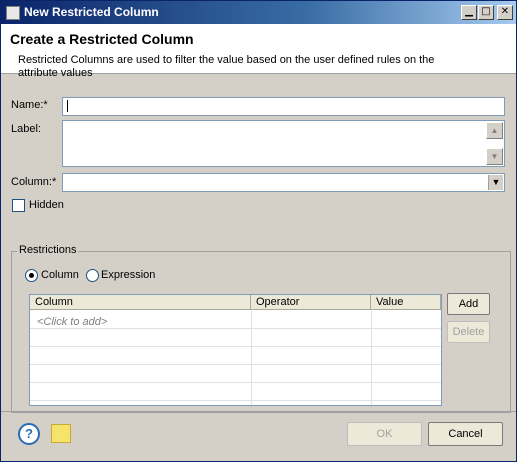  I want to click on scroll-down-icon: ▼, so click(494, 156).